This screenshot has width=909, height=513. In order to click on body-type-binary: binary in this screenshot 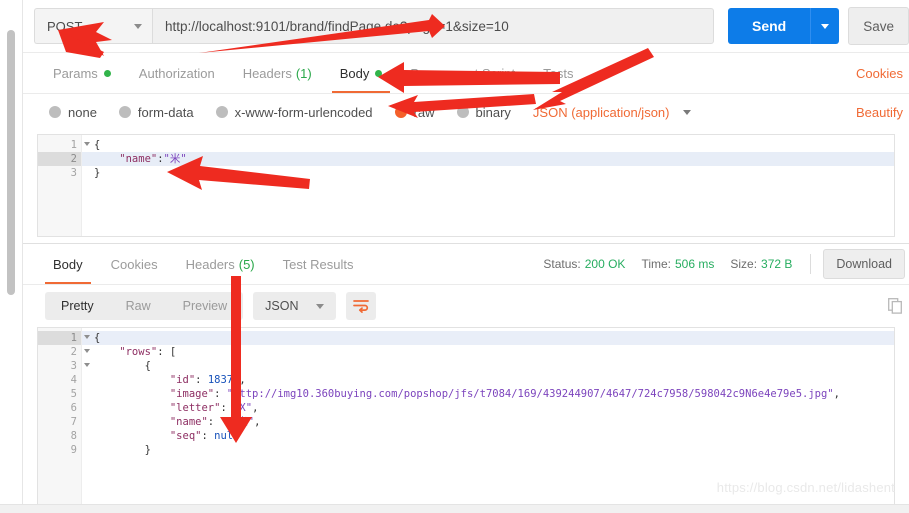, I will do `click(483, 112)`.